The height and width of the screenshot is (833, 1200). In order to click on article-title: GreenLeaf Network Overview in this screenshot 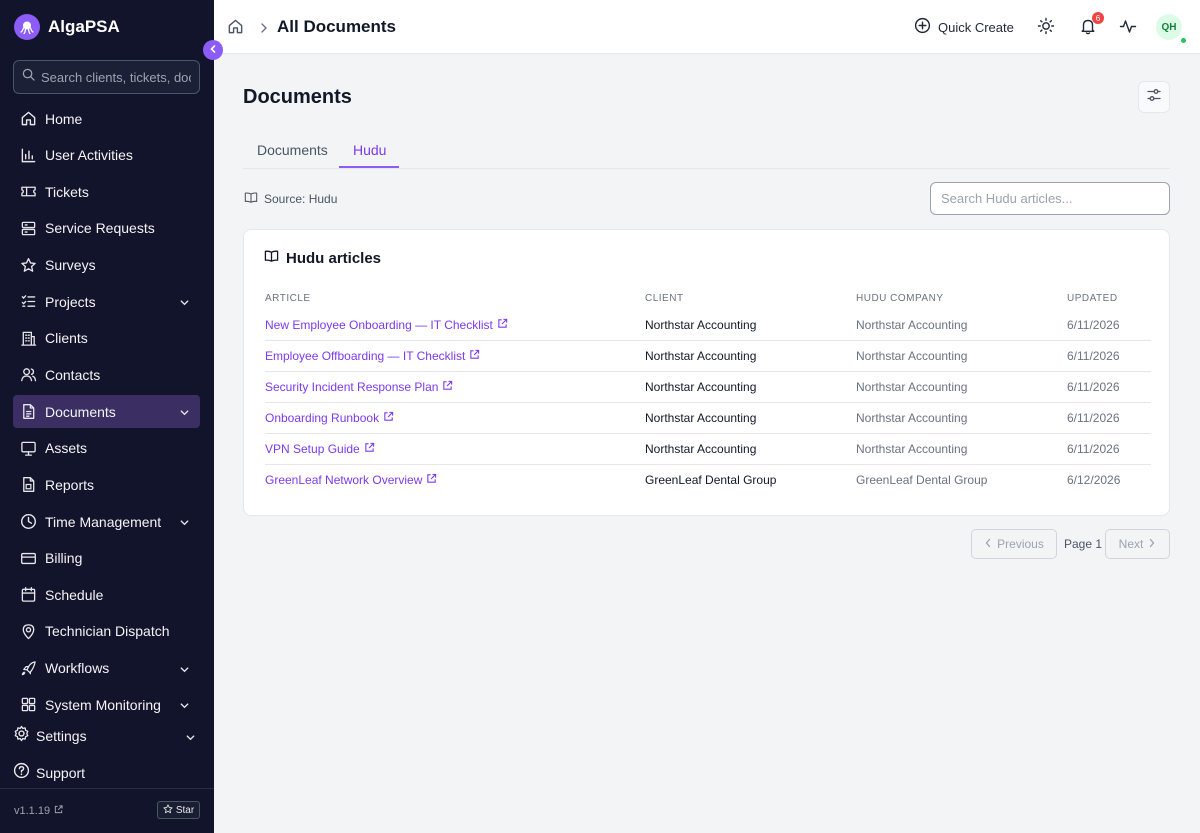, I will do `click(344, 480)`.